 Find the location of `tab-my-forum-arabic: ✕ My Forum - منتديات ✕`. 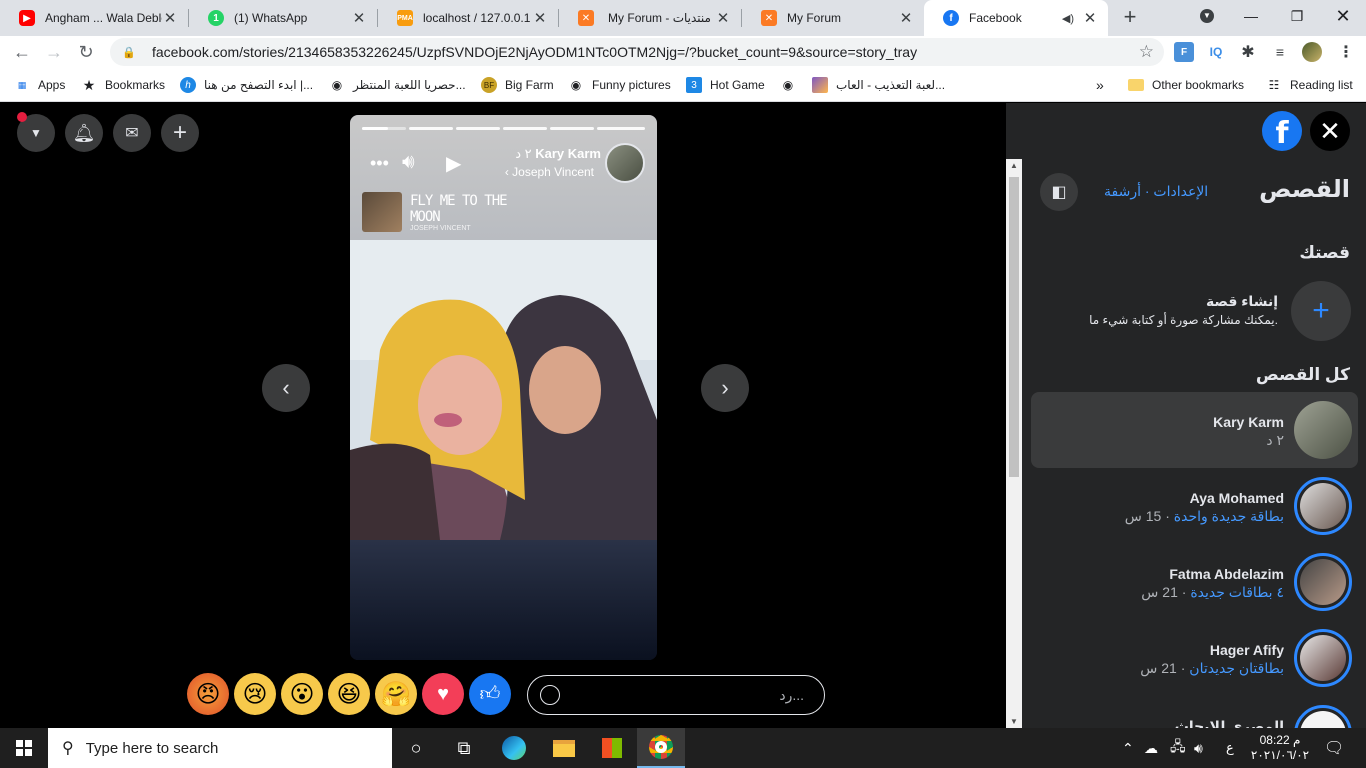

tab-my-forum-arabic: ✕ My Forum - منتديات ✕ is located at coordinates (650, 18).